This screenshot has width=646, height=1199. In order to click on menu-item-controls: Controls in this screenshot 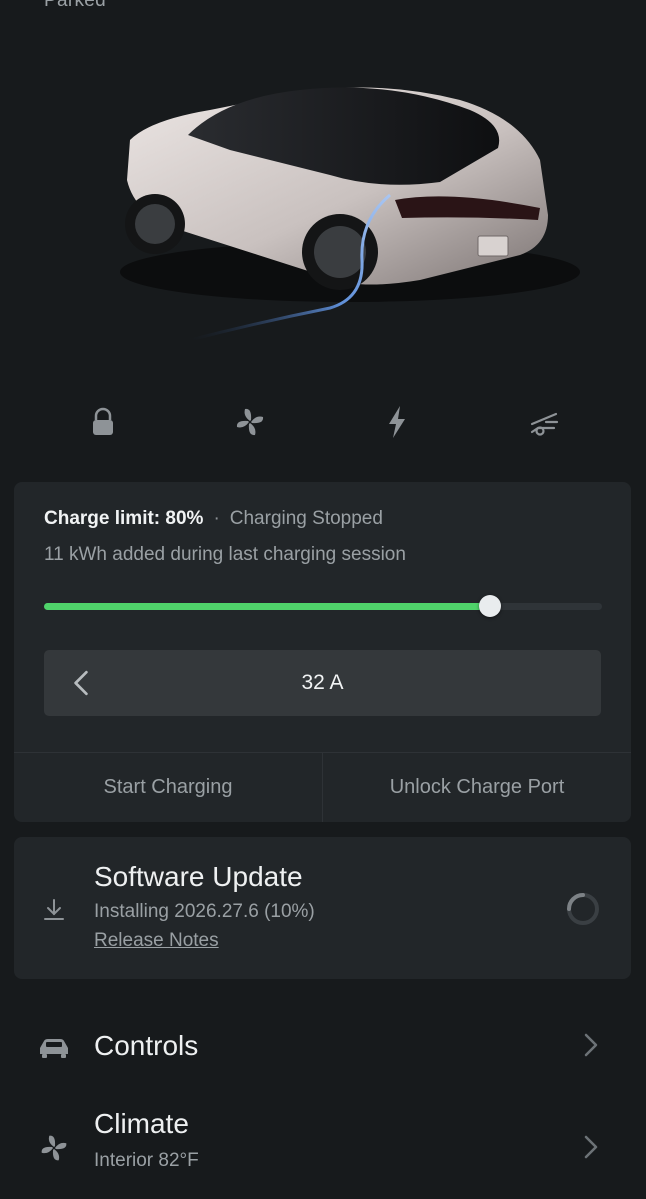, I will do `click(323, 1048)`.